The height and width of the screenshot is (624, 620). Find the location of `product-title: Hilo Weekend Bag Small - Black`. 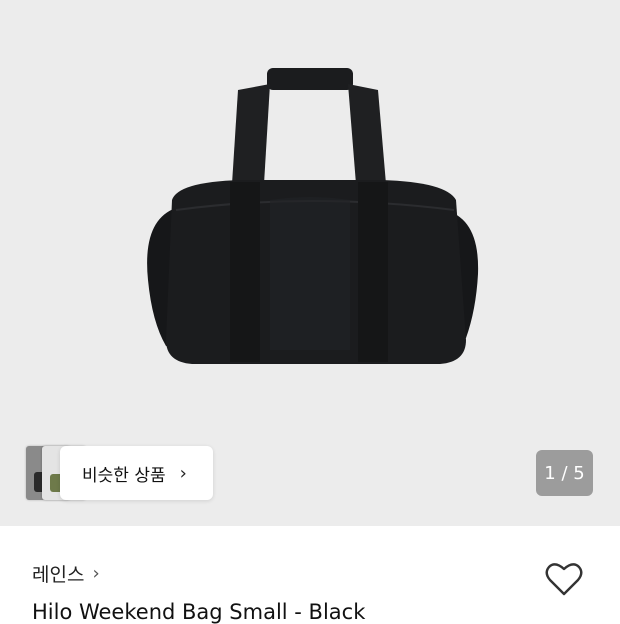

product-title: Hilo Weekend Bag Small - Black is located at coordinates (199, 612).